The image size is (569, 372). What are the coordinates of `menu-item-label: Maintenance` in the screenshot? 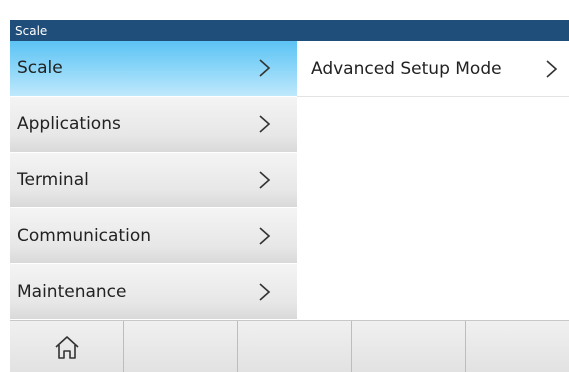 It's located at (72, 291).